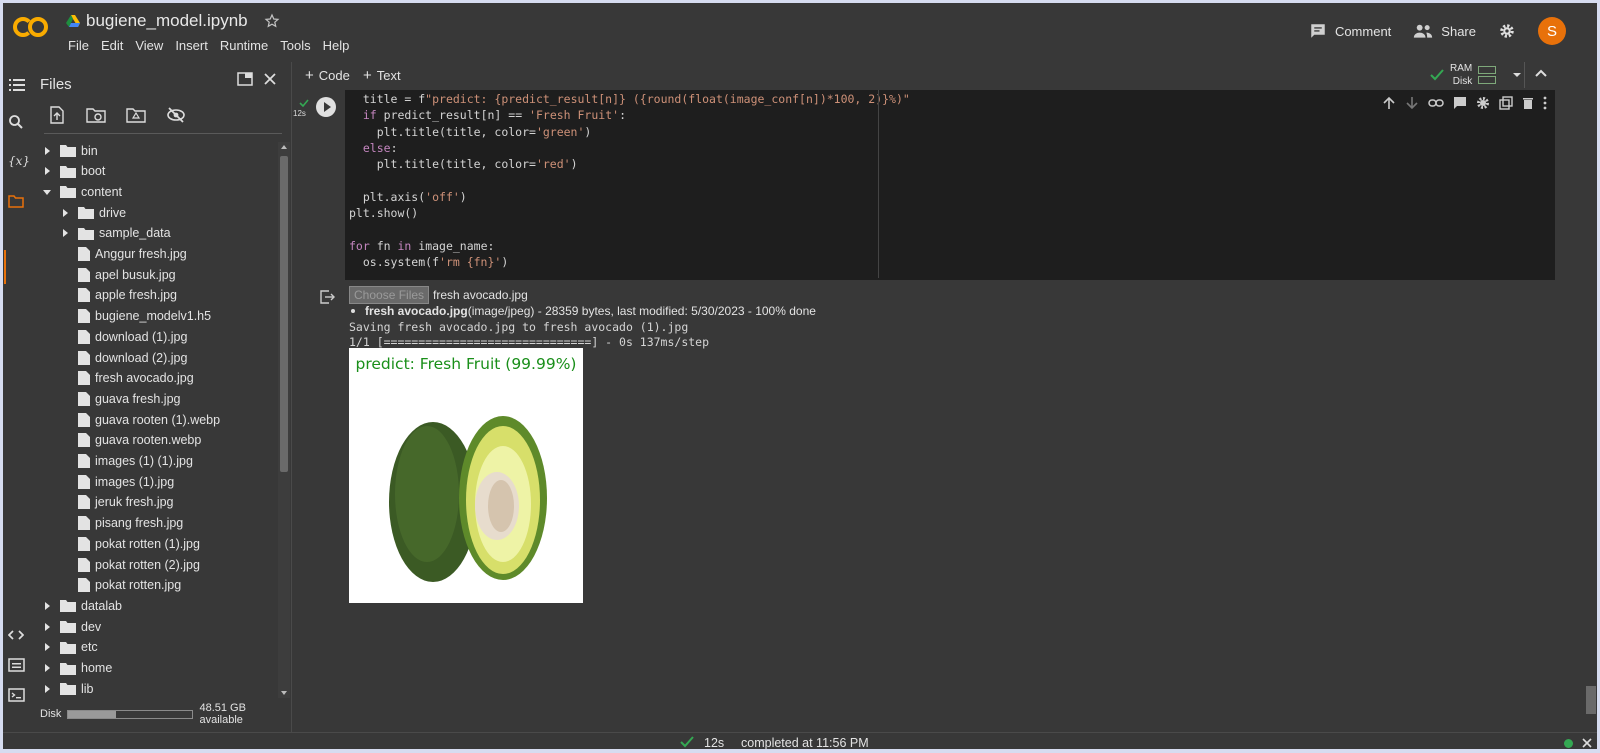 The image size is (1600, 753). What do you see at coordinates (1412, 103) in the screenshot?
I see `move-down-icon` at bounding box center [1412, 103].